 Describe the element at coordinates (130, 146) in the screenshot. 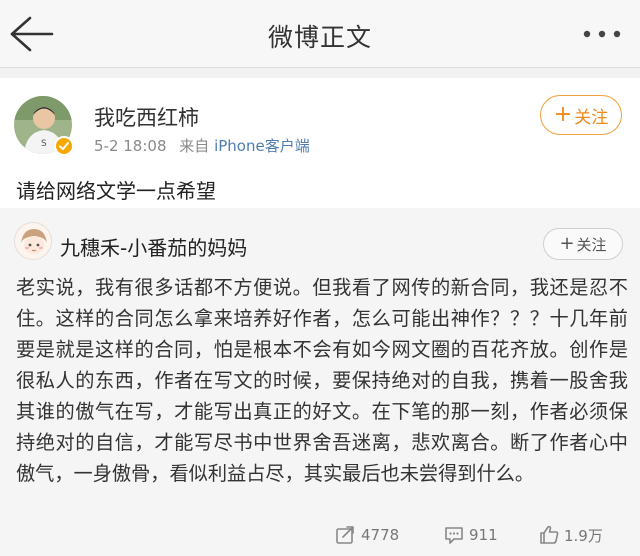

I see `post-time: 5-2 18:08` at that location.